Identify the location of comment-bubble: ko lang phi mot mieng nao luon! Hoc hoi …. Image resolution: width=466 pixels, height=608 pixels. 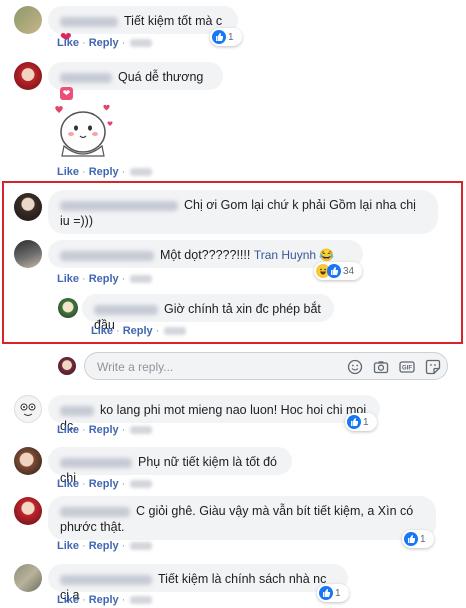
(214, 414).